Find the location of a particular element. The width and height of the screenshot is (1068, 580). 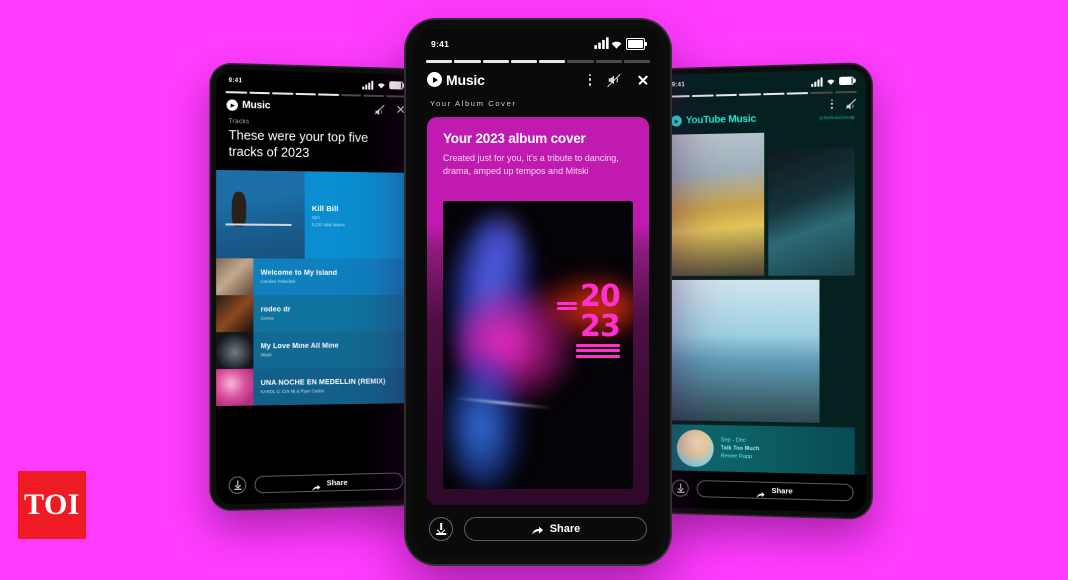

year-top: 20 is located at coordinates (600, 297).